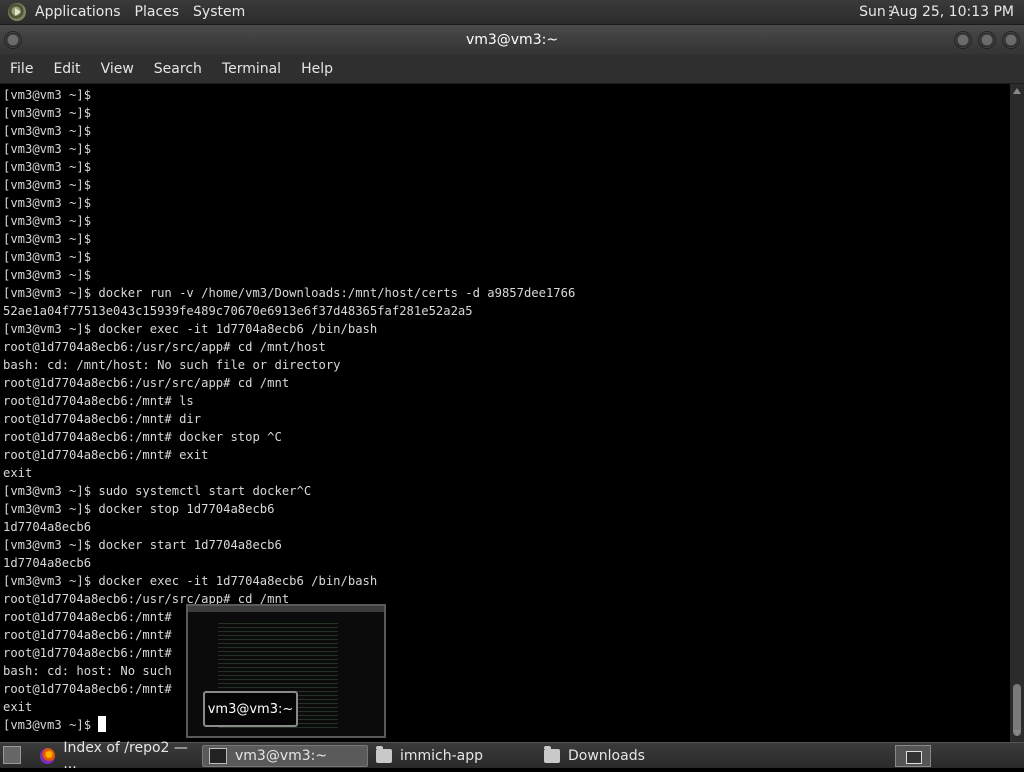  I want to click on preview-titlebar, so click(286, 609).